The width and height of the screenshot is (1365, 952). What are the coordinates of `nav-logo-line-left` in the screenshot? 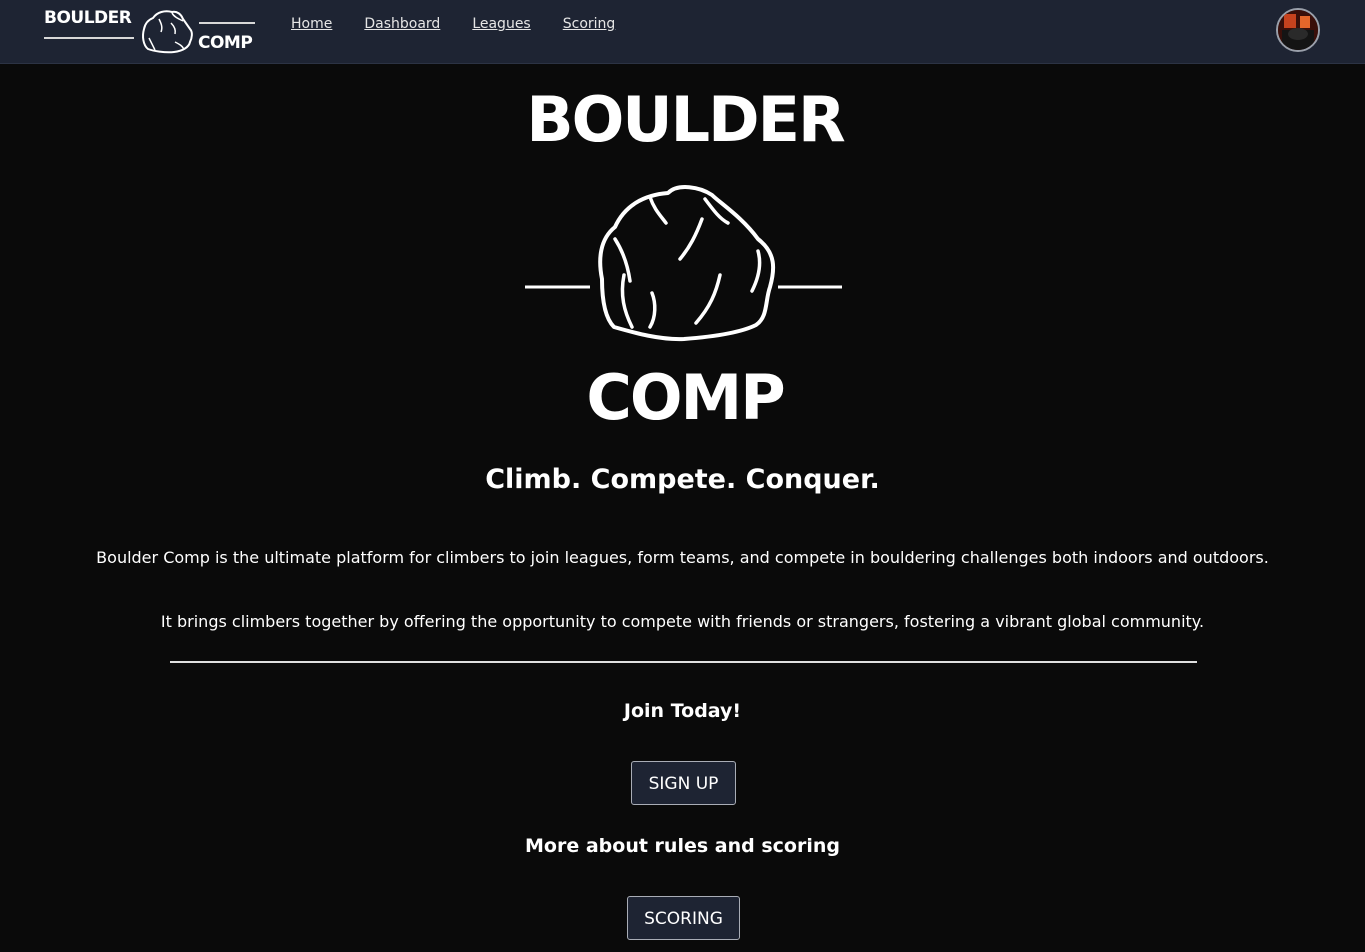 It's located at (89, 38).